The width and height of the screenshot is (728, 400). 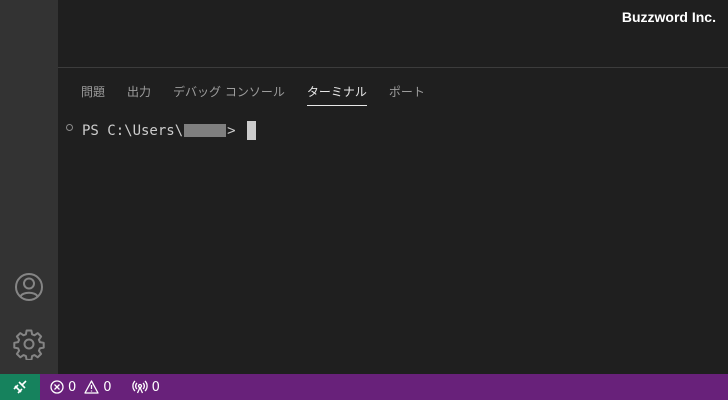 What do you see at coordinates (336, 88) in the screenshot?
I see `tab-terminal: ターミナル` at bounding box center [336, 88].